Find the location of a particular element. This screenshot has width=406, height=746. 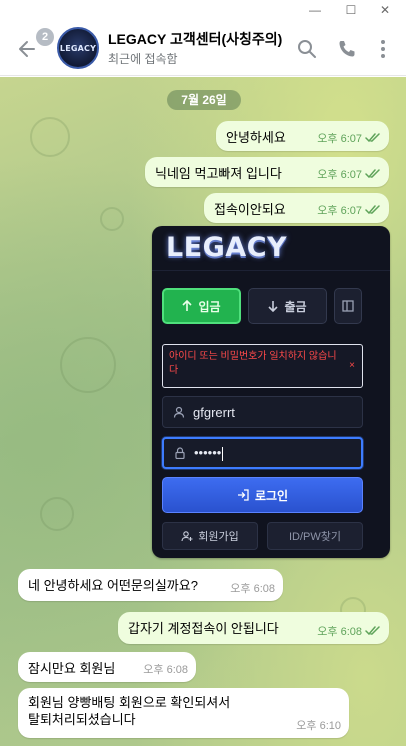

unread-count-badge: 2 is located at coordinates (45, 37).